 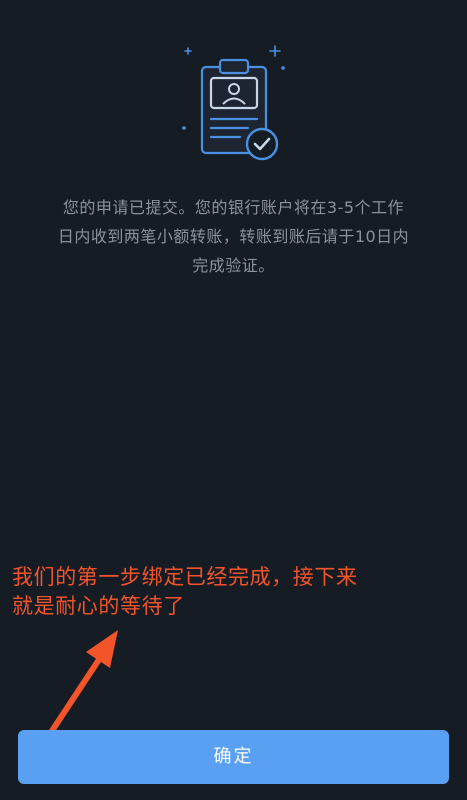 I want to click on annotation-line: 就是耐心的等待了, so click(x=98, y=606).